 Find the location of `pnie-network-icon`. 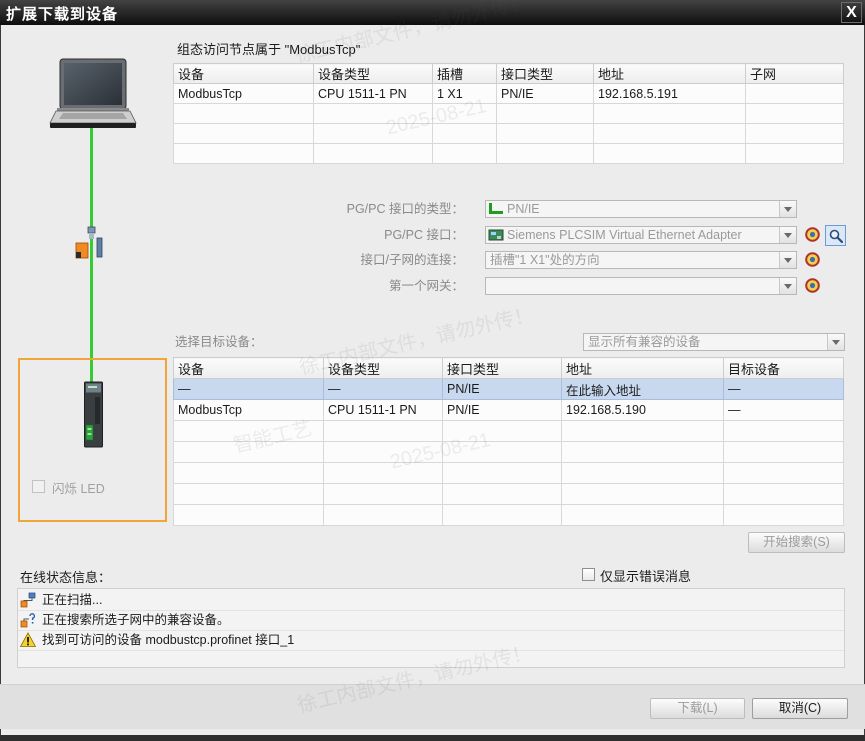

pnie-network-icon is located at coordinates (496, 209).